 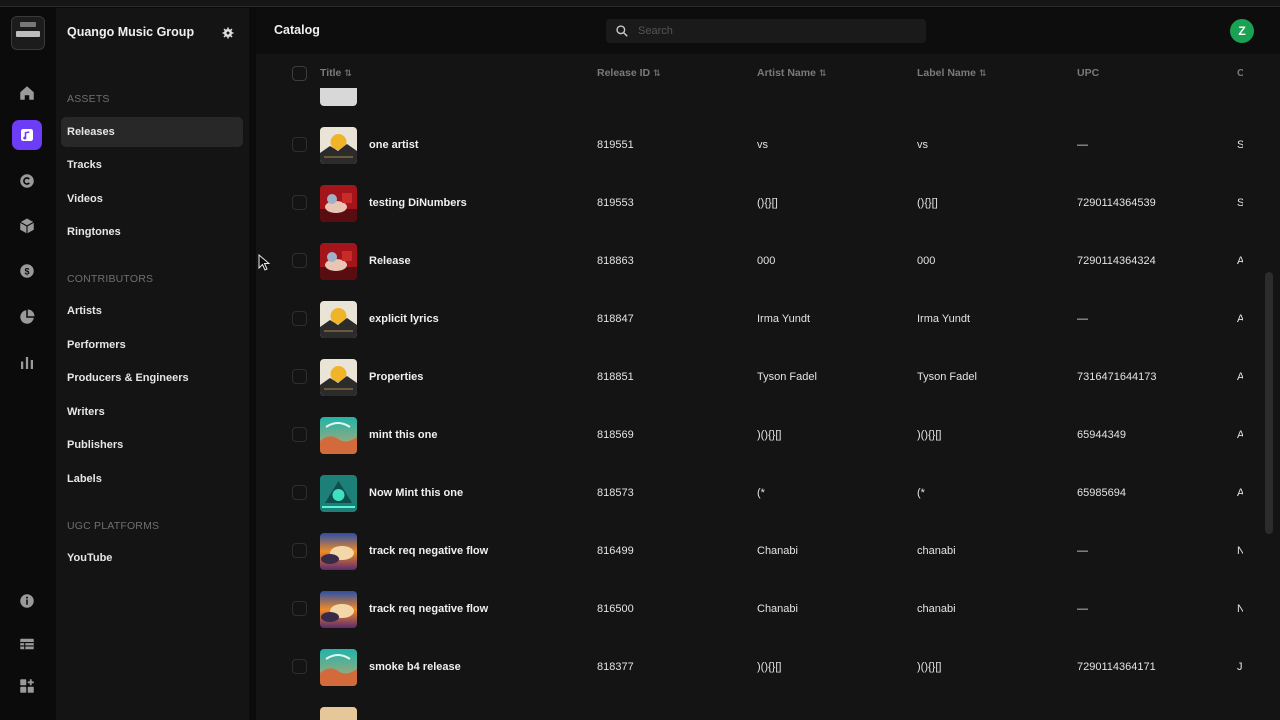 I want to click on bar-chart-icon, so click(x=27, y=363).